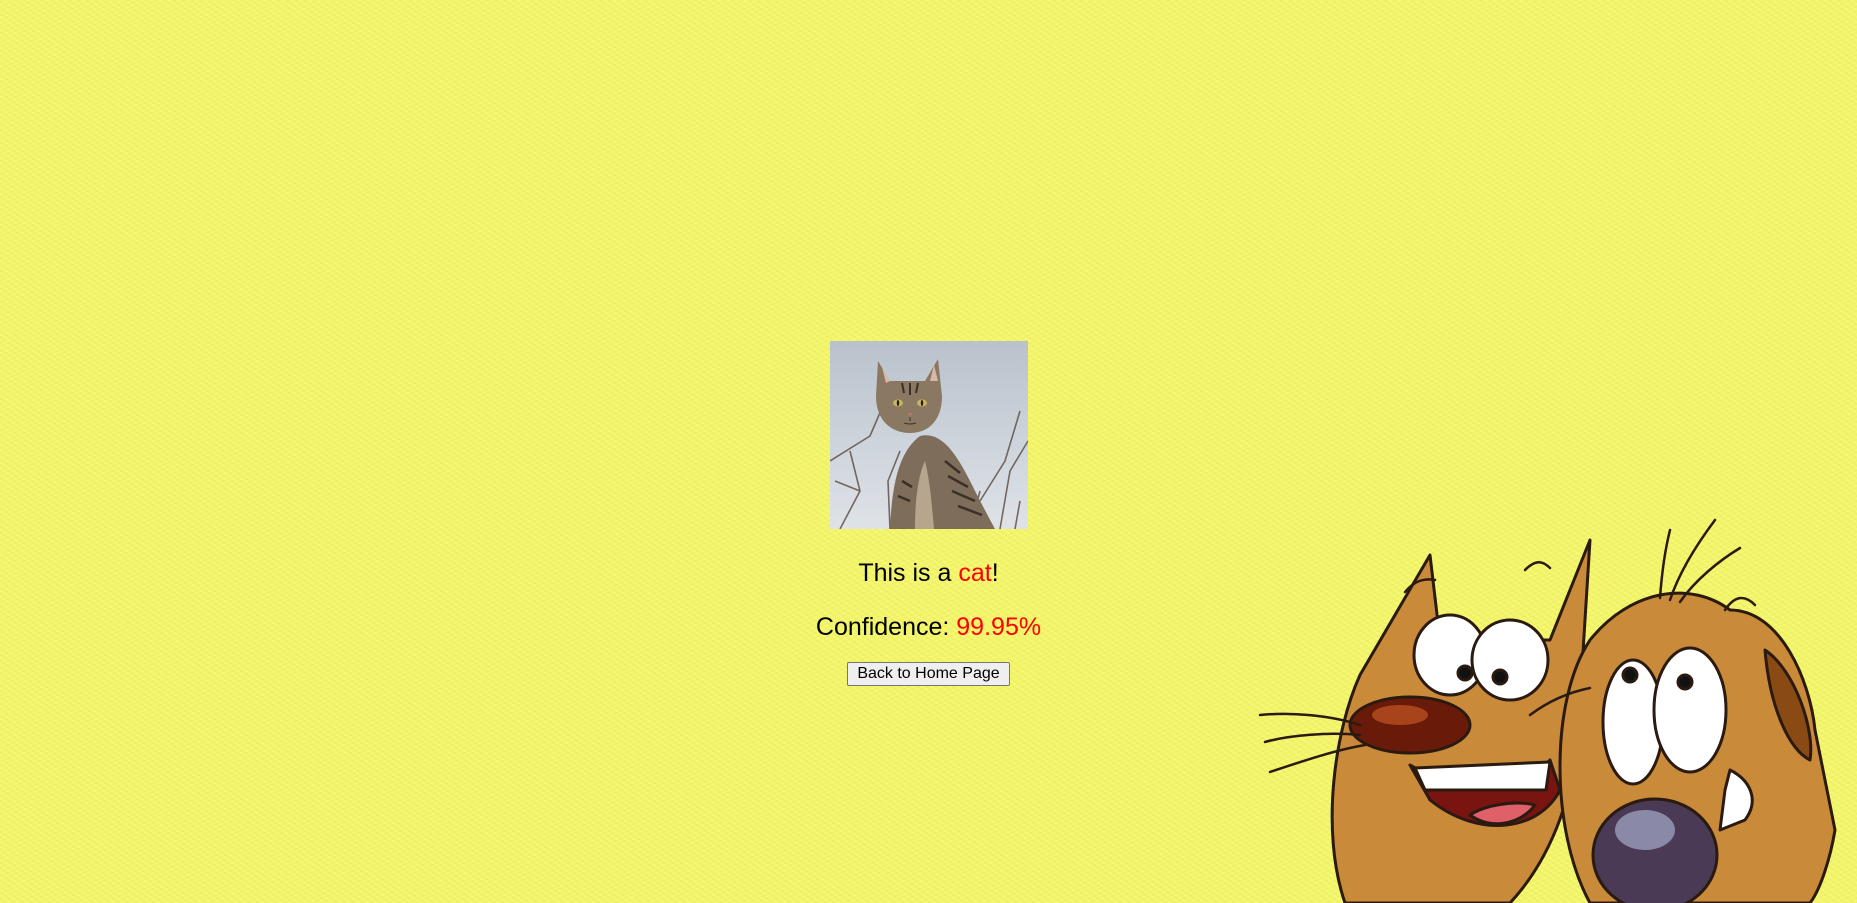  I want to click on confidence-prefix: Confidence:, so click(886, 627).